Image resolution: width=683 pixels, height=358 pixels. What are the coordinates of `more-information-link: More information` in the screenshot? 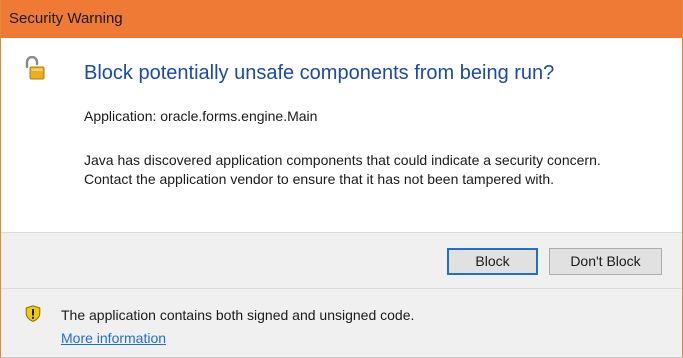 It's located at (113, 338).